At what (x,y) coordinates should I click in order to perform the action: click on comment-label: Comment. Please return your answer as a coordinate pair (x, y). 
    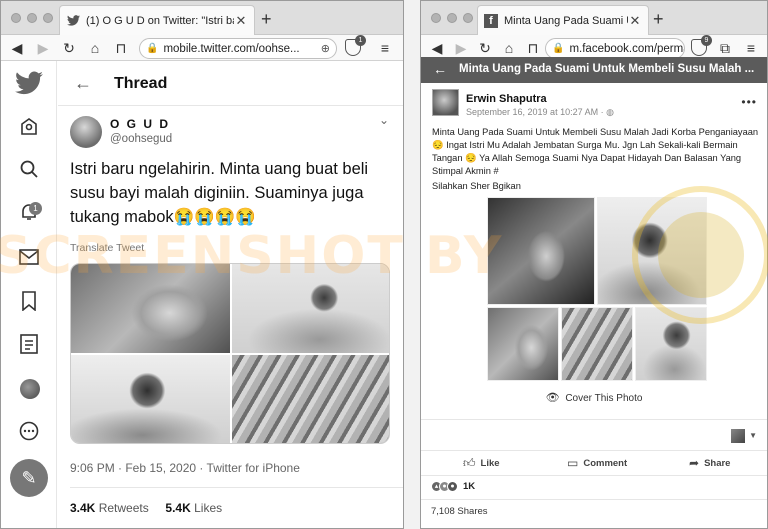
    Looking at the image, I should click on (605, 463).